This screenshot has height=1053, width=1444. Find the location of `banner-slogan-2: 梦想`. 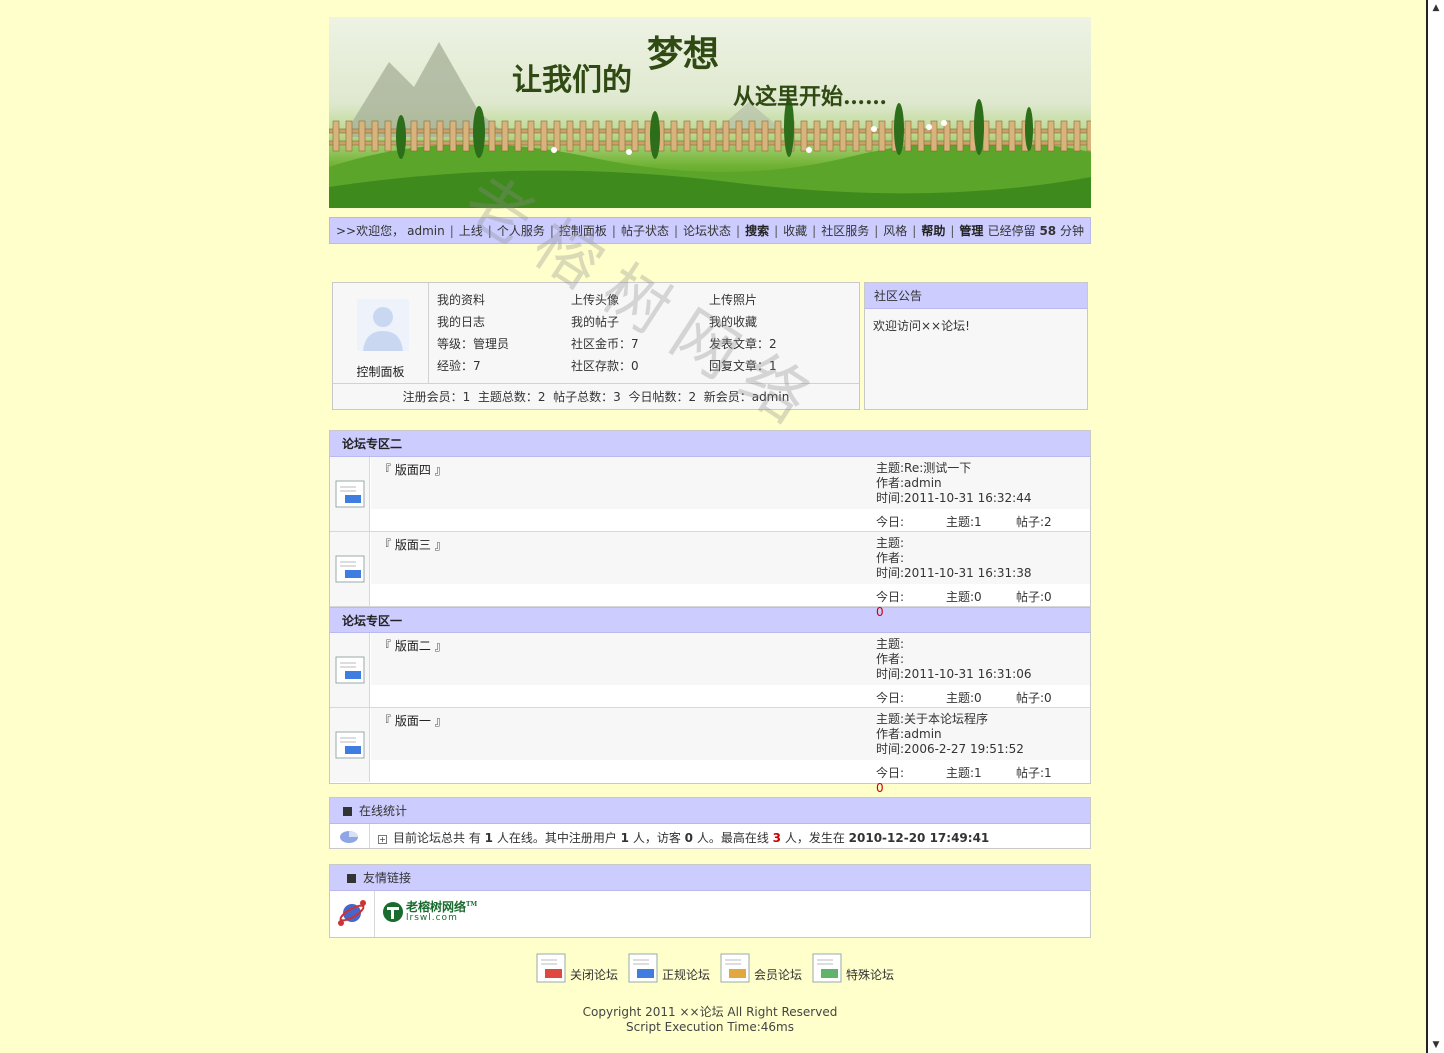

banner-slogan-2: 梦想 is located at coordinates (683, 54).